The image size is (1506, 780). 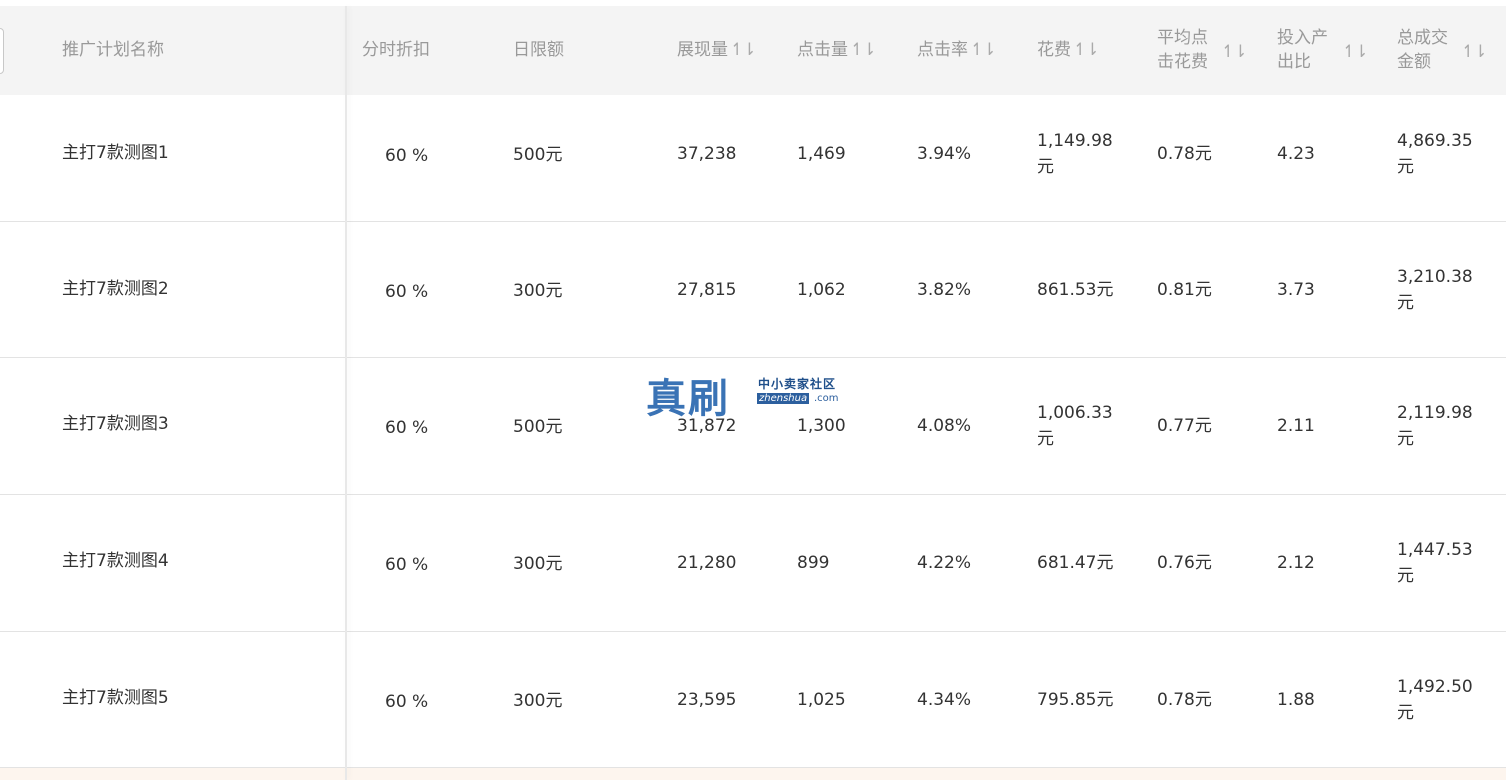 What do you see at coordinates (1075, 563) in the screenshot?
I see `cell-cost: 681.47元` at bounding box center [1075, 563].